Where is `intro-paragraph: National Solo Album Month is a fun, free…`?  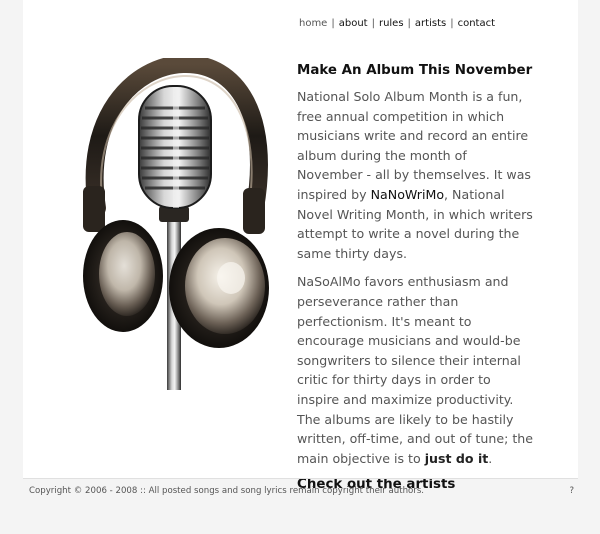
intro-paragraph: National Solo Album Month is a fun, free… is located at coordinates (415, 175).